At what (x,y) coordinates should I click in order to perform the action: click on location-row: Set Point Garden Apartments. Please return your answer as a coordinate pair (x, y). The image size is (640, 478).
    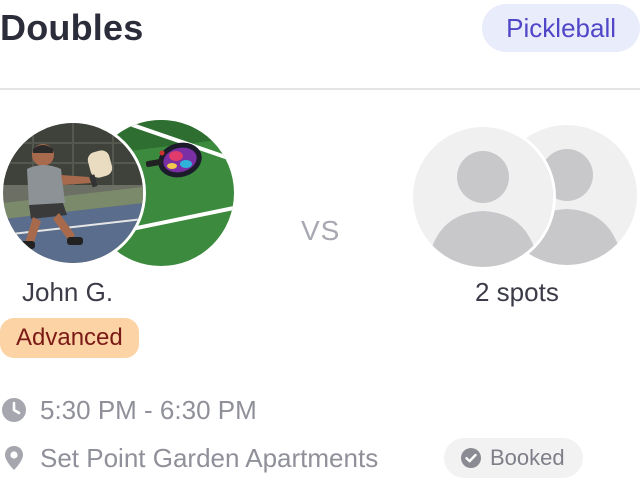
    Looking at the image, I should click on (189, 458).